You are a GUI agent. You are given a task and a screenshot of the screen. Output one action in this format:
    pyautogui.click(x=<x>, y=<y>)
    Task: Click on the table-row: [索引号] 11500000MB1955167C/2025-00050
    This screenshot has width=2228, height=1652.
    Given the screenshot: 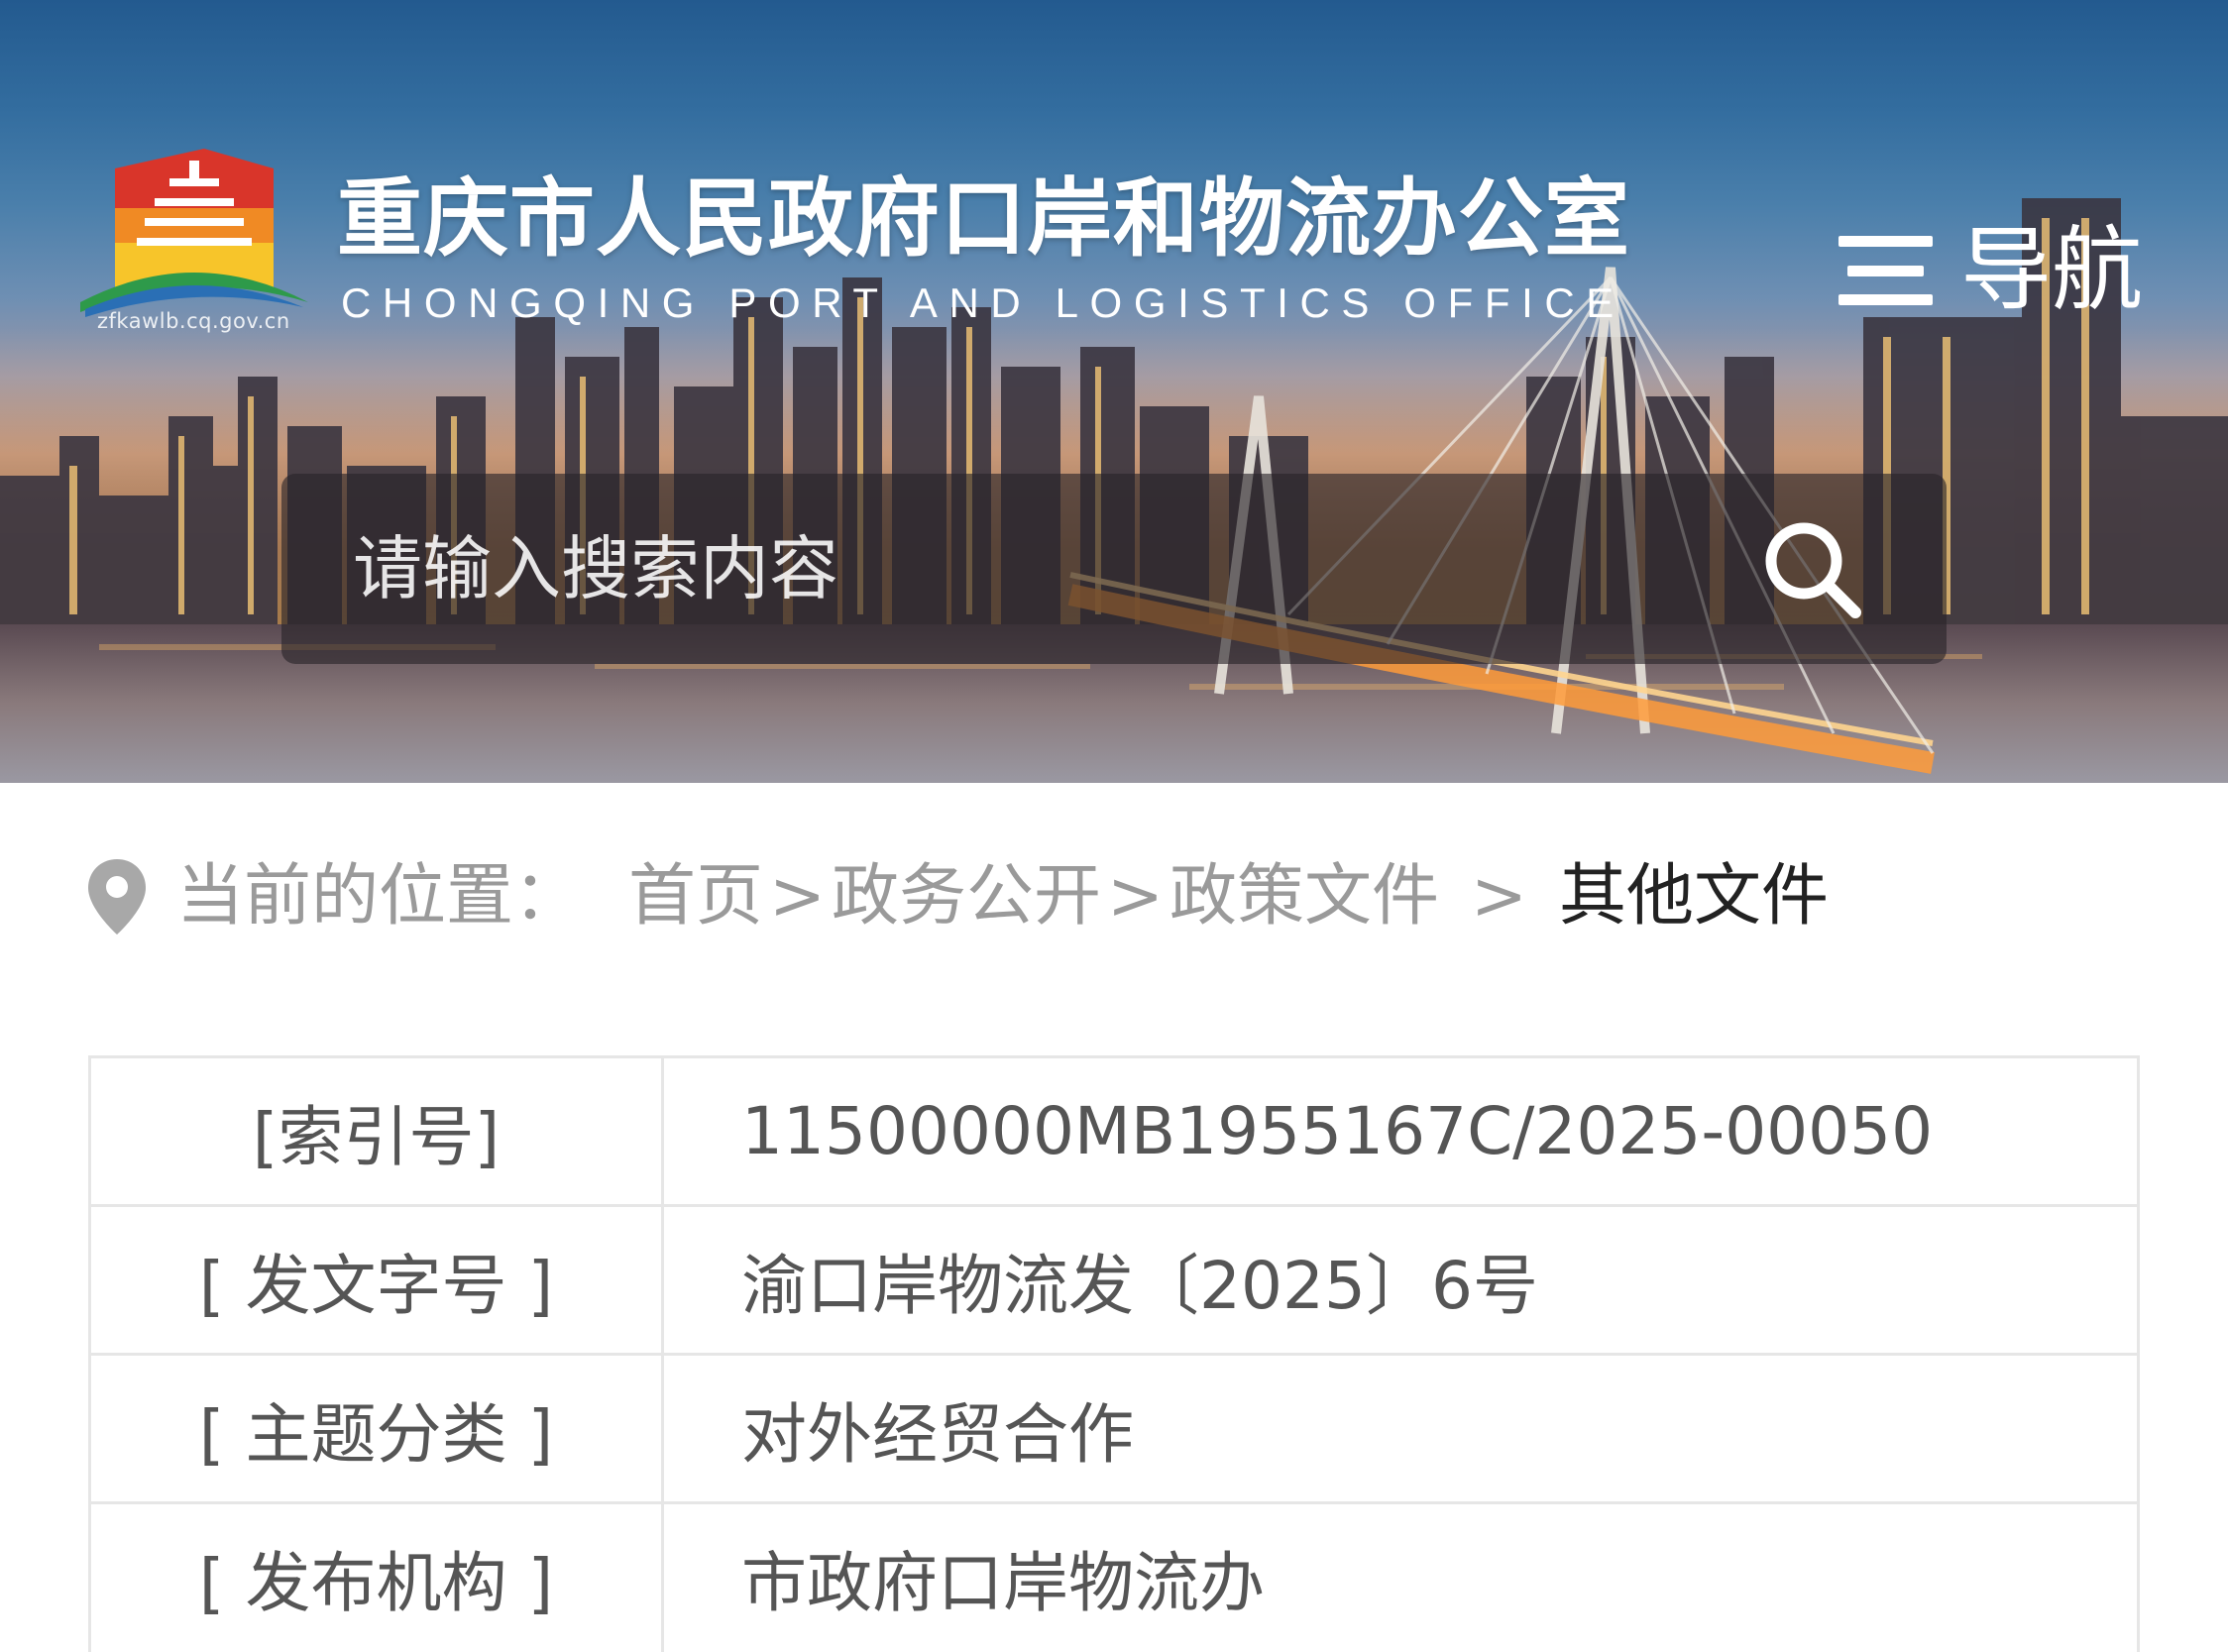 What is the action you would take?
    pyautogui.click(x=1114, y=1131)
    